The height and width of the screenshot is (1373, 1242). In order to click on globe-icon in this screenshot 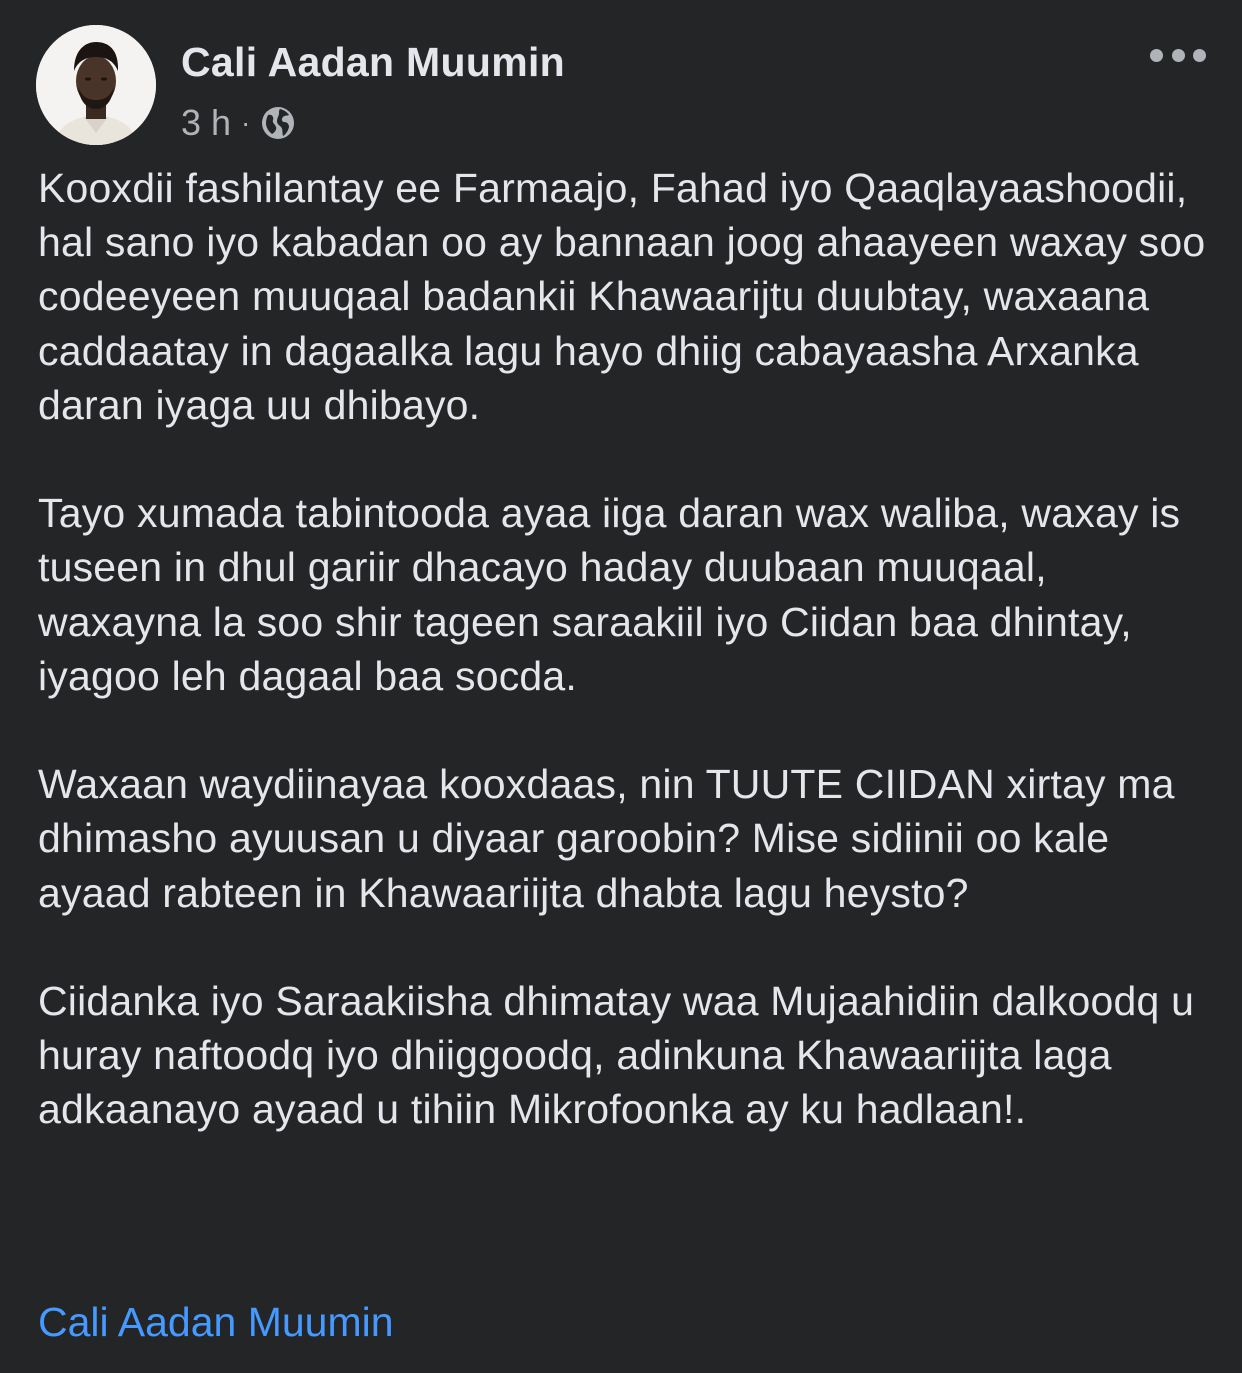, I will do `click(278, 123)`.